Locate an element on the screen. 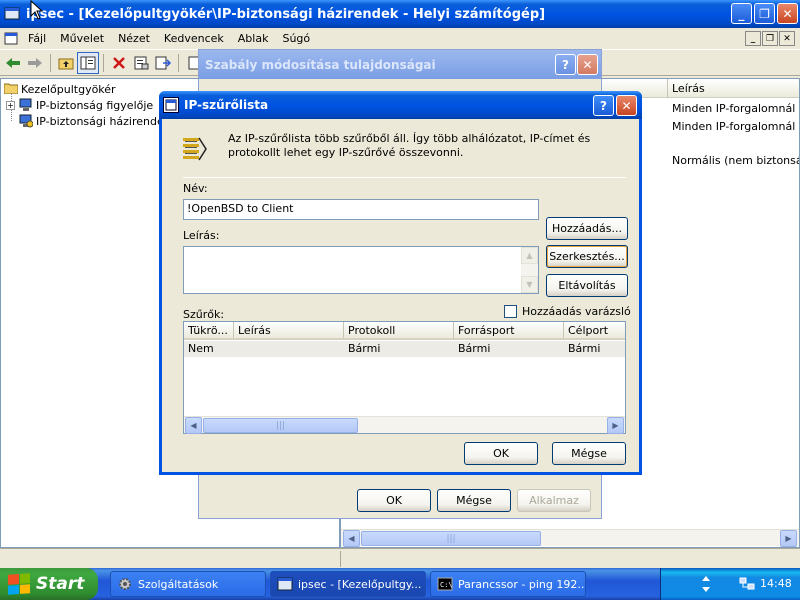 The image size is (800, 600). remove-button: Eltávolítás is located at coordinates (587, 285).